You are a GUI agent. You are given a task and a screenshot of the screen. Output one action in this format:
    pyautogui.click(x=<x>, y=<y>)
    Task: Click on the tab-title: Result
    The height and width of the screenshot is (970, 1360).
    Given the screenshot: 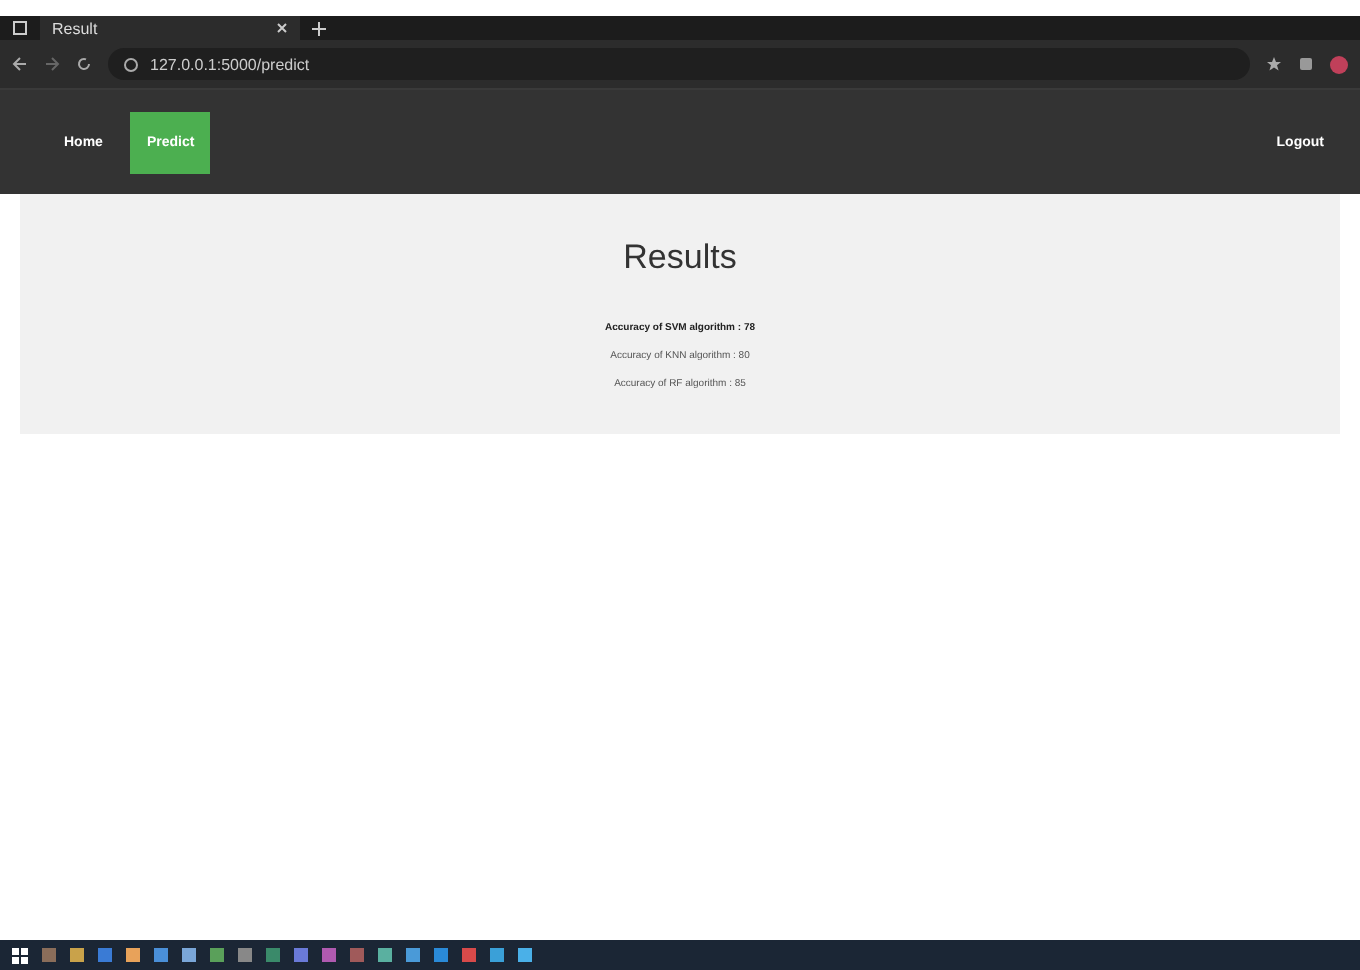 What is the action you would take?
    pyautogui.click(x=76, y=28)
    